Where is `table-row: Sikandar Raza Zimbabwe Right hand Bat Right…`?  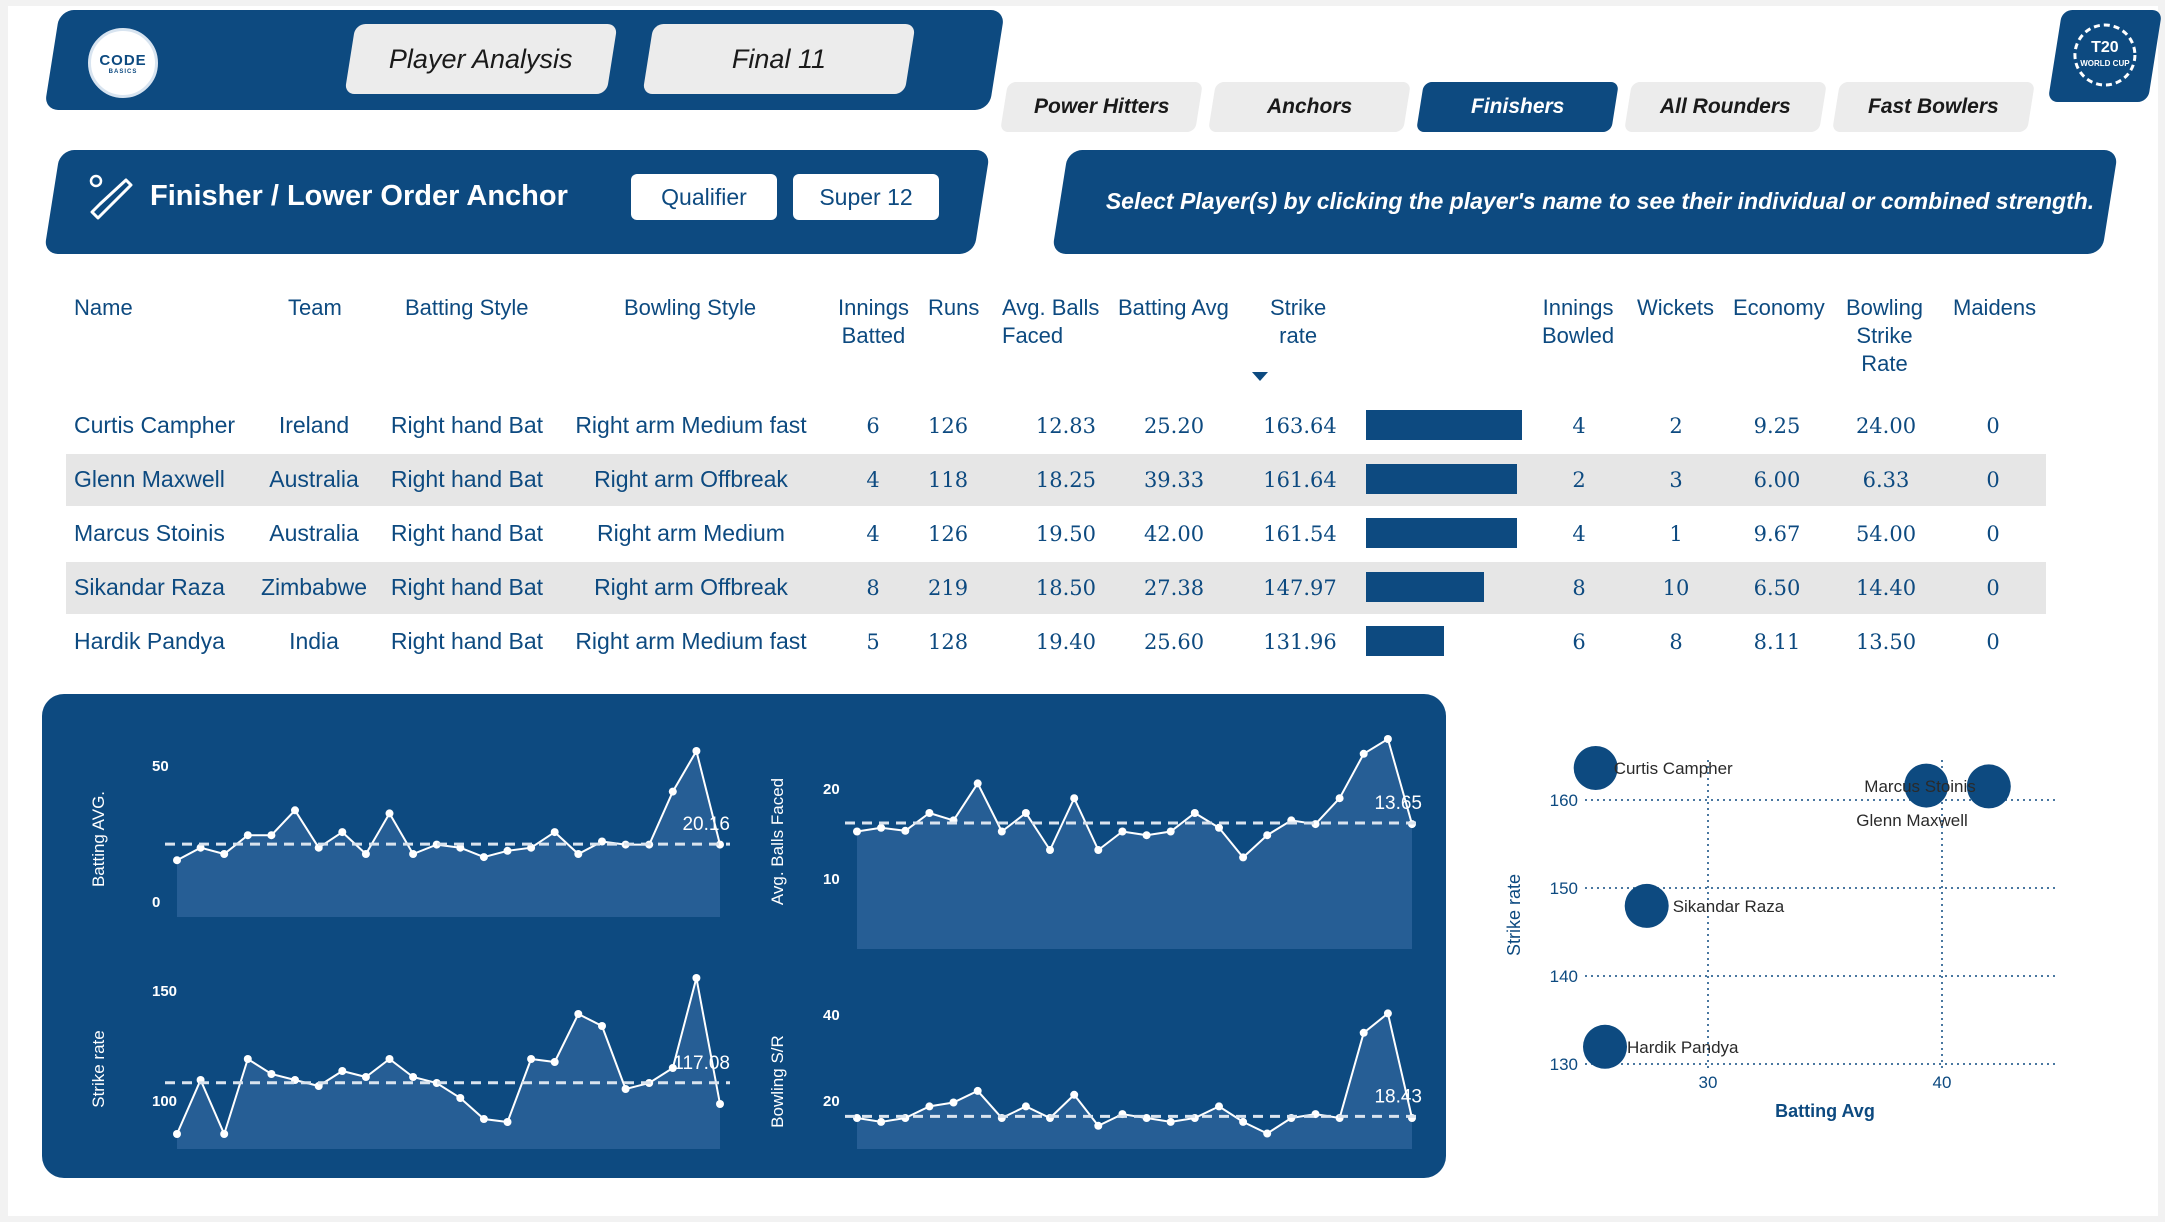
table-row: Sikandar Raza Zimbabwe Right hand Bat Right… is located at coordinates (1056, 588).